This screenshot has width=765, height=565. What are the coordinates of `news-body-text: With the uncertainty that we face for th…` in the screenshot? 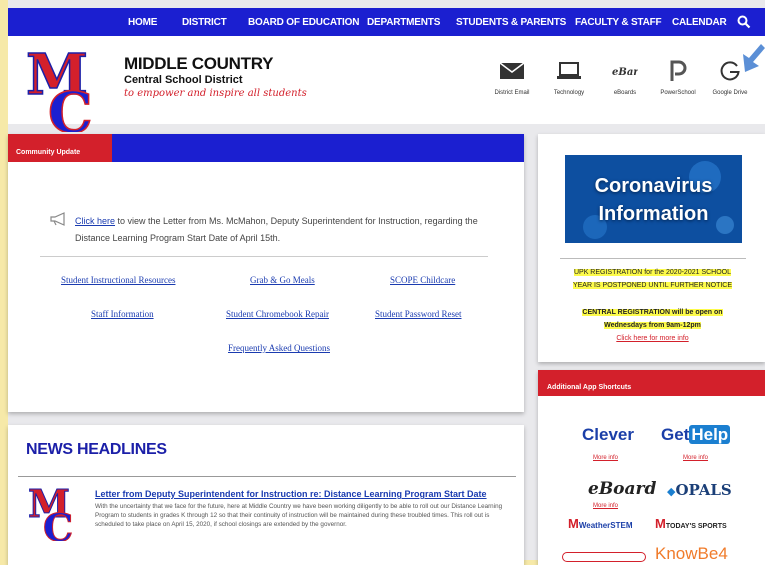 It's located at (299, 515).